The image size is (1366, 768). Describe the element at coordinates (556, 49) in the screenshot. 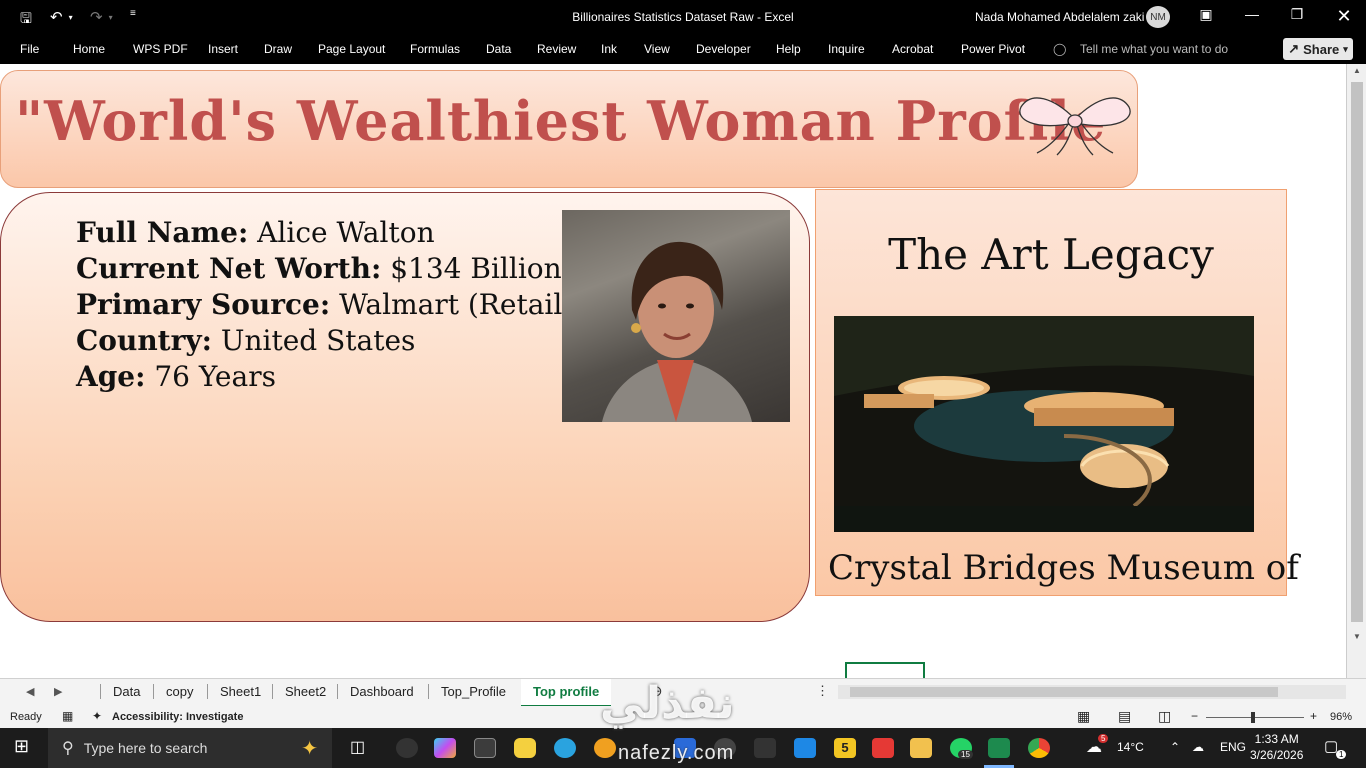

I see `tab-review: Review` at that location.